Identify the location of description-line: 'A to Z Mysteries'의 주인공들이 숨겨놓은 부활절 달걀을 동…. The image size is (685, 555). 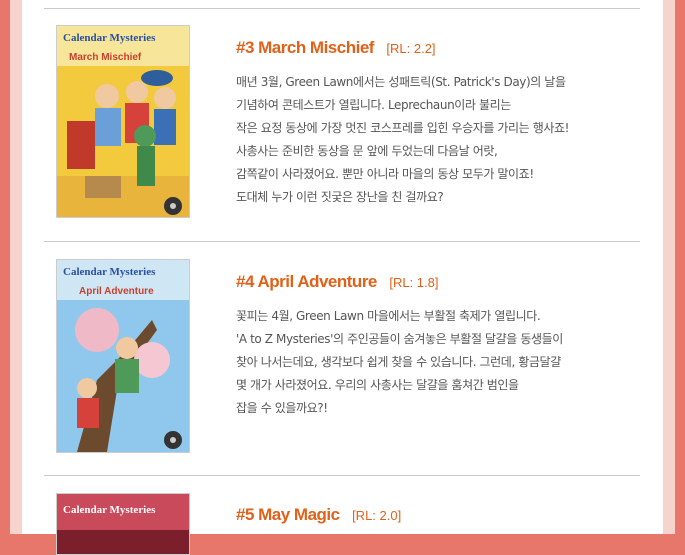
(399, 339).